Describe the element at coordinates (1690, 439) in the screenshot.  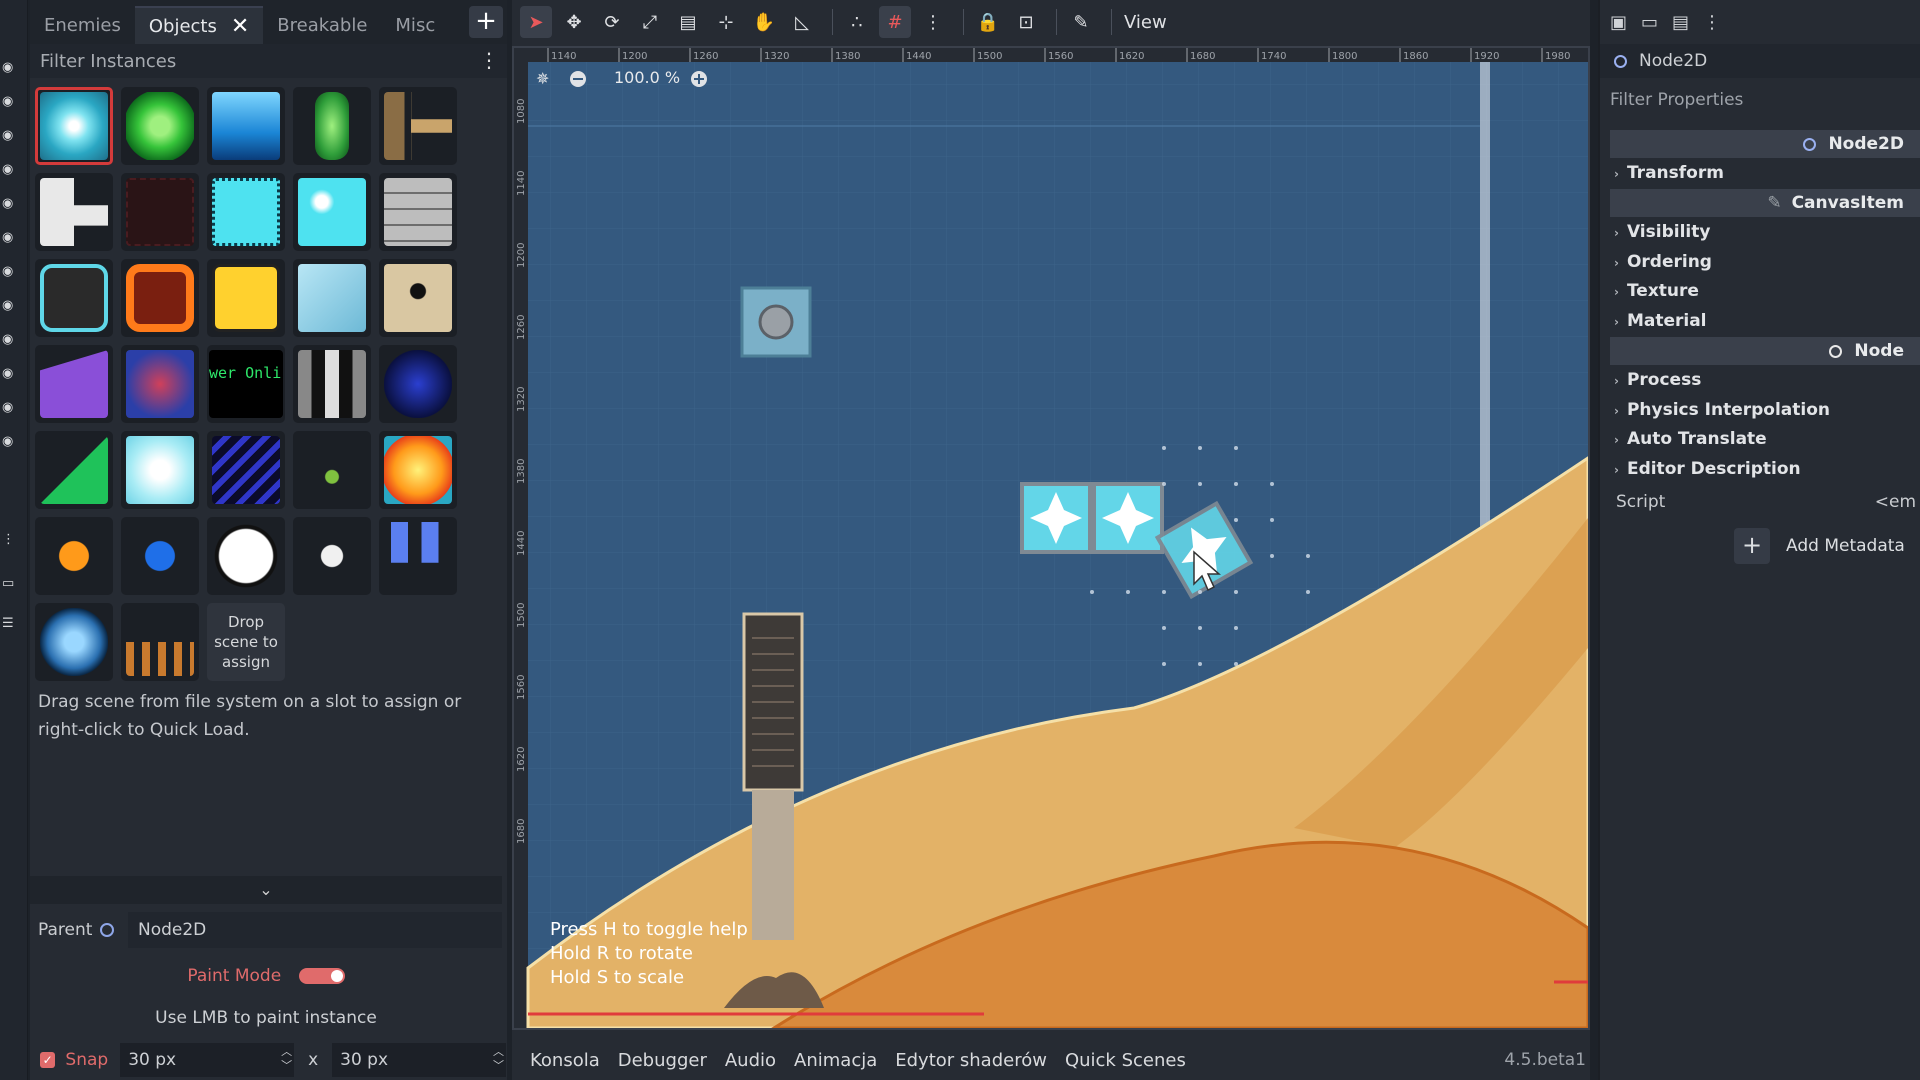
I see `group-auto-translate: › Auto Translate` at that location.